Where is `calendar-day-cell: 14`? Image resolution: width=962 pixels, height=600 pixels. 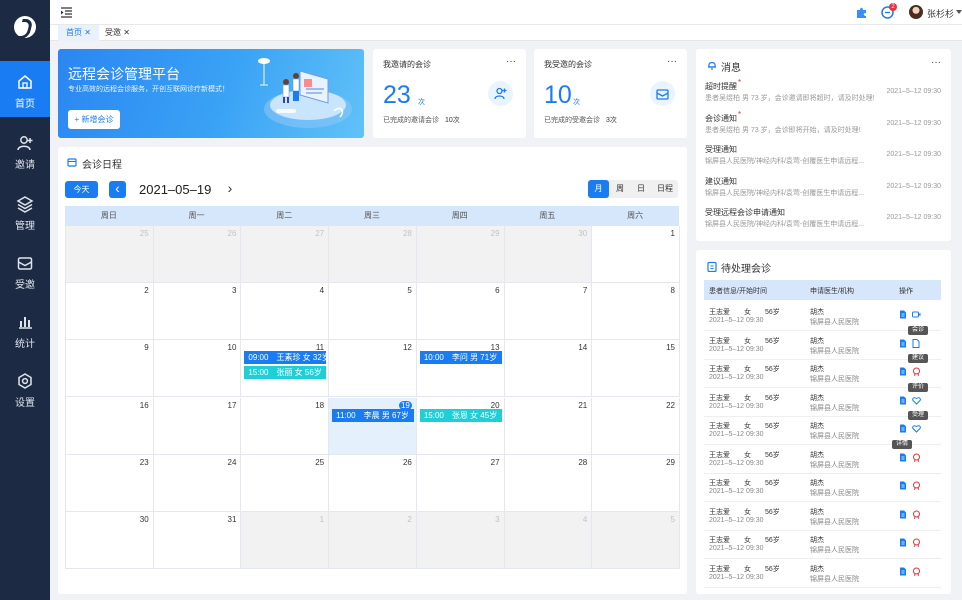
calendar-day-cell: 14 is located at coordinates (548, 369).